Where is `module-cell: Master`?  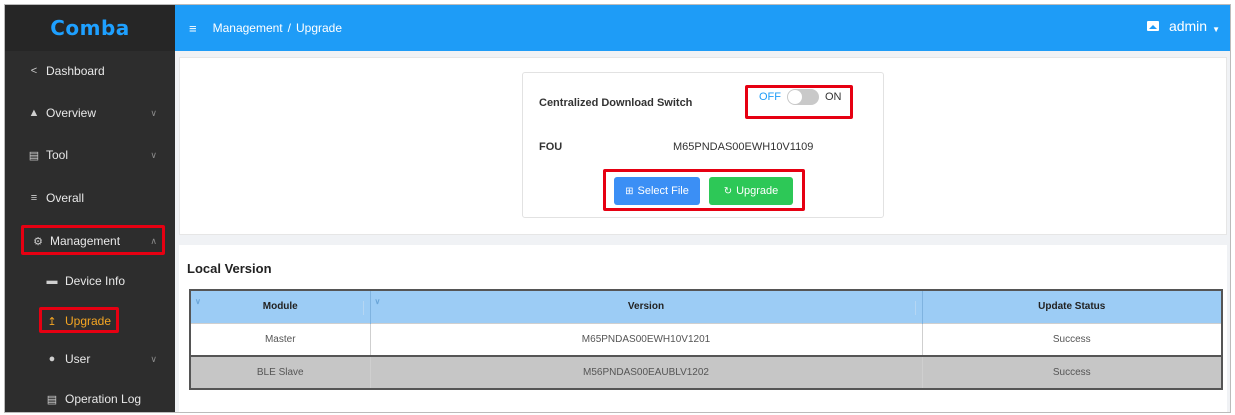
module-cell: Master is located at coordinates (280, 339).